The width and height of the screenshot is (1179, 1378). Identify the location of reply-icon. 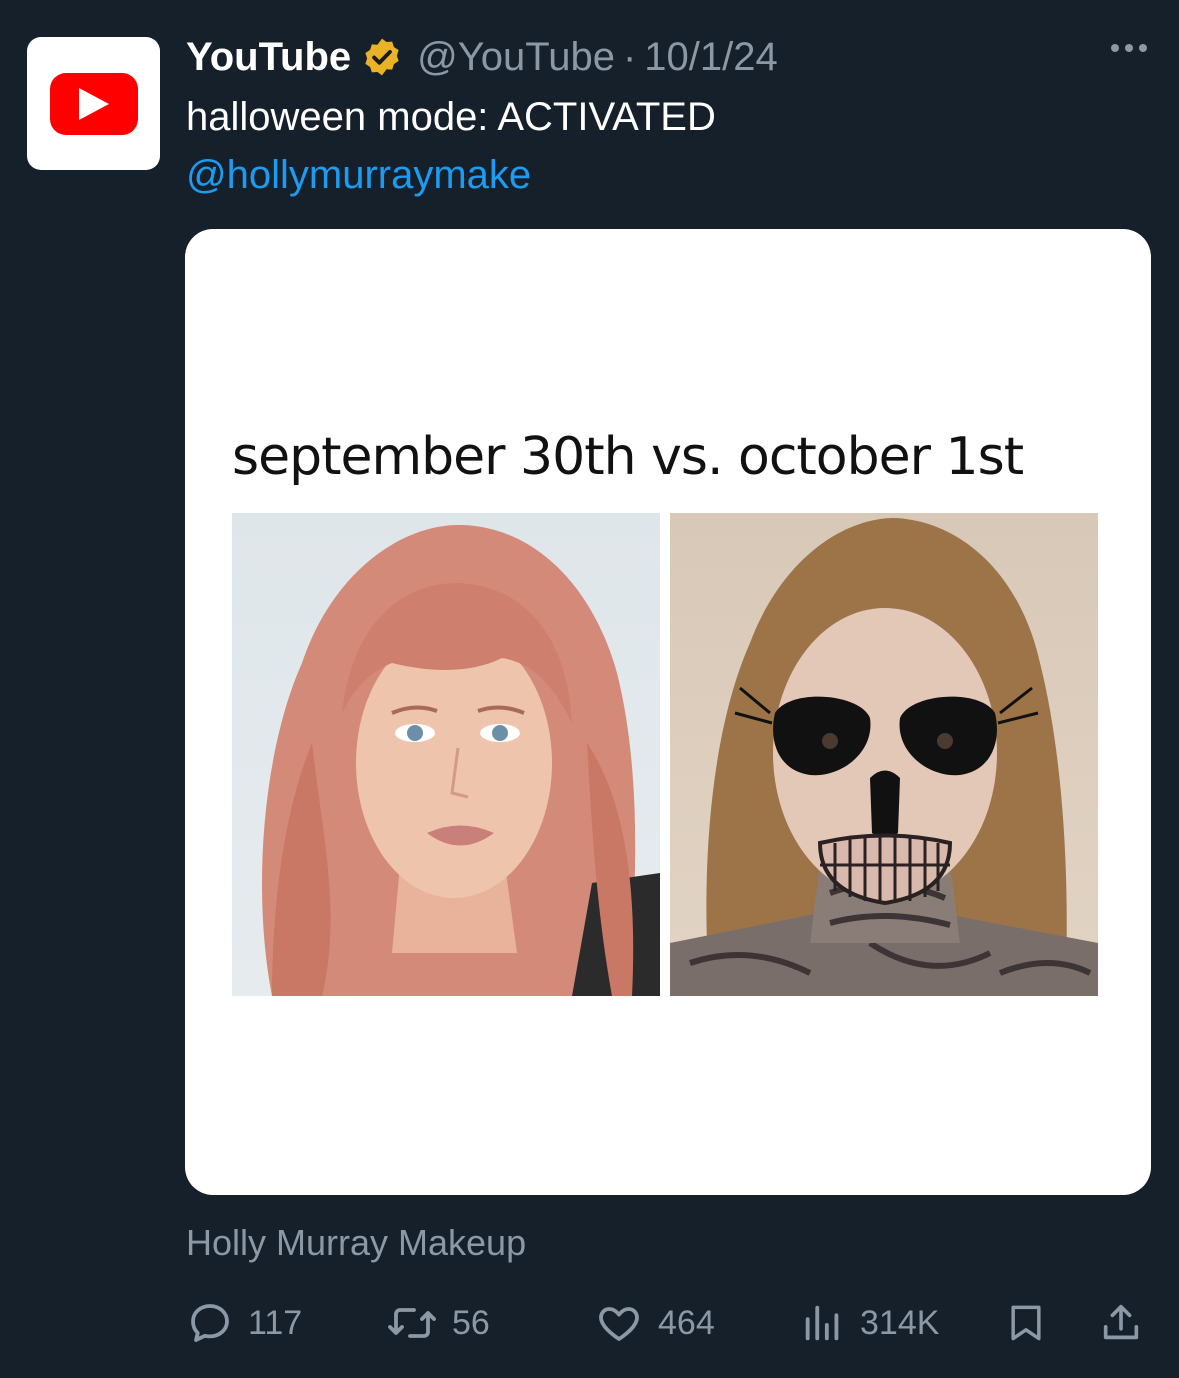
(210, 1323).